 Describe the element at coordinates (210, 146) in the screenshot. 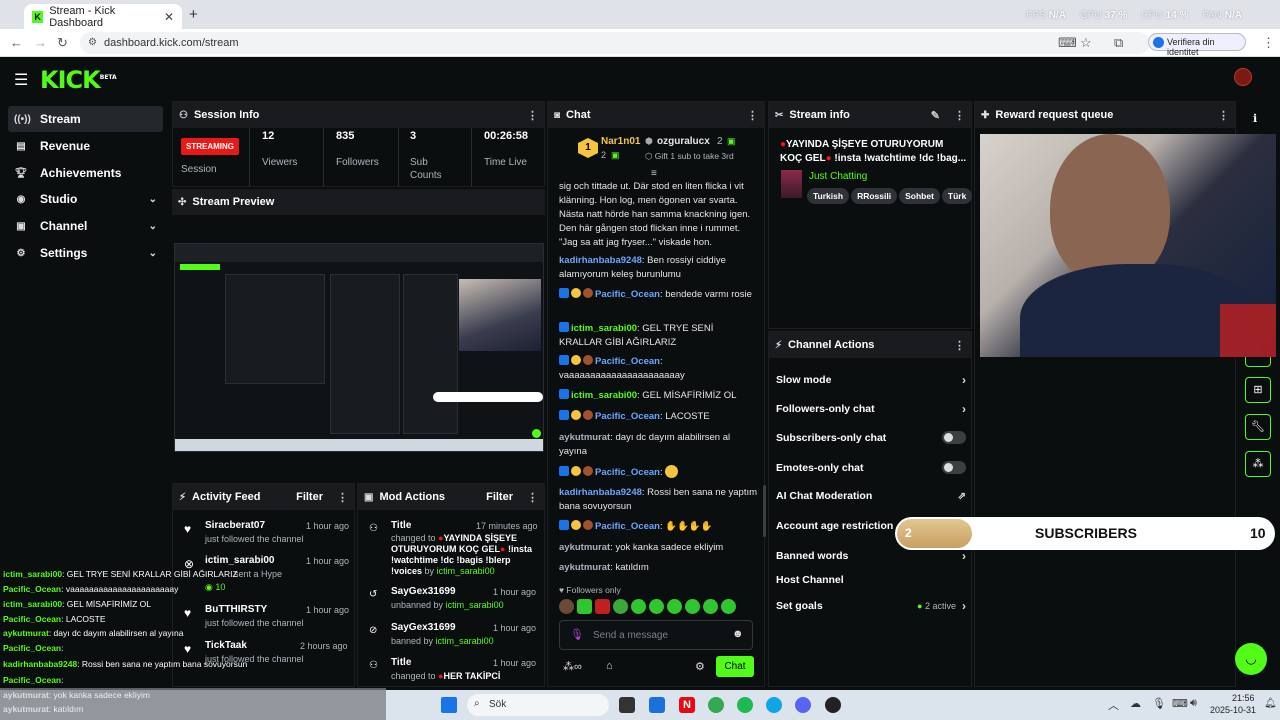

I see `streaming-status-badge: STREAMING` at that location.